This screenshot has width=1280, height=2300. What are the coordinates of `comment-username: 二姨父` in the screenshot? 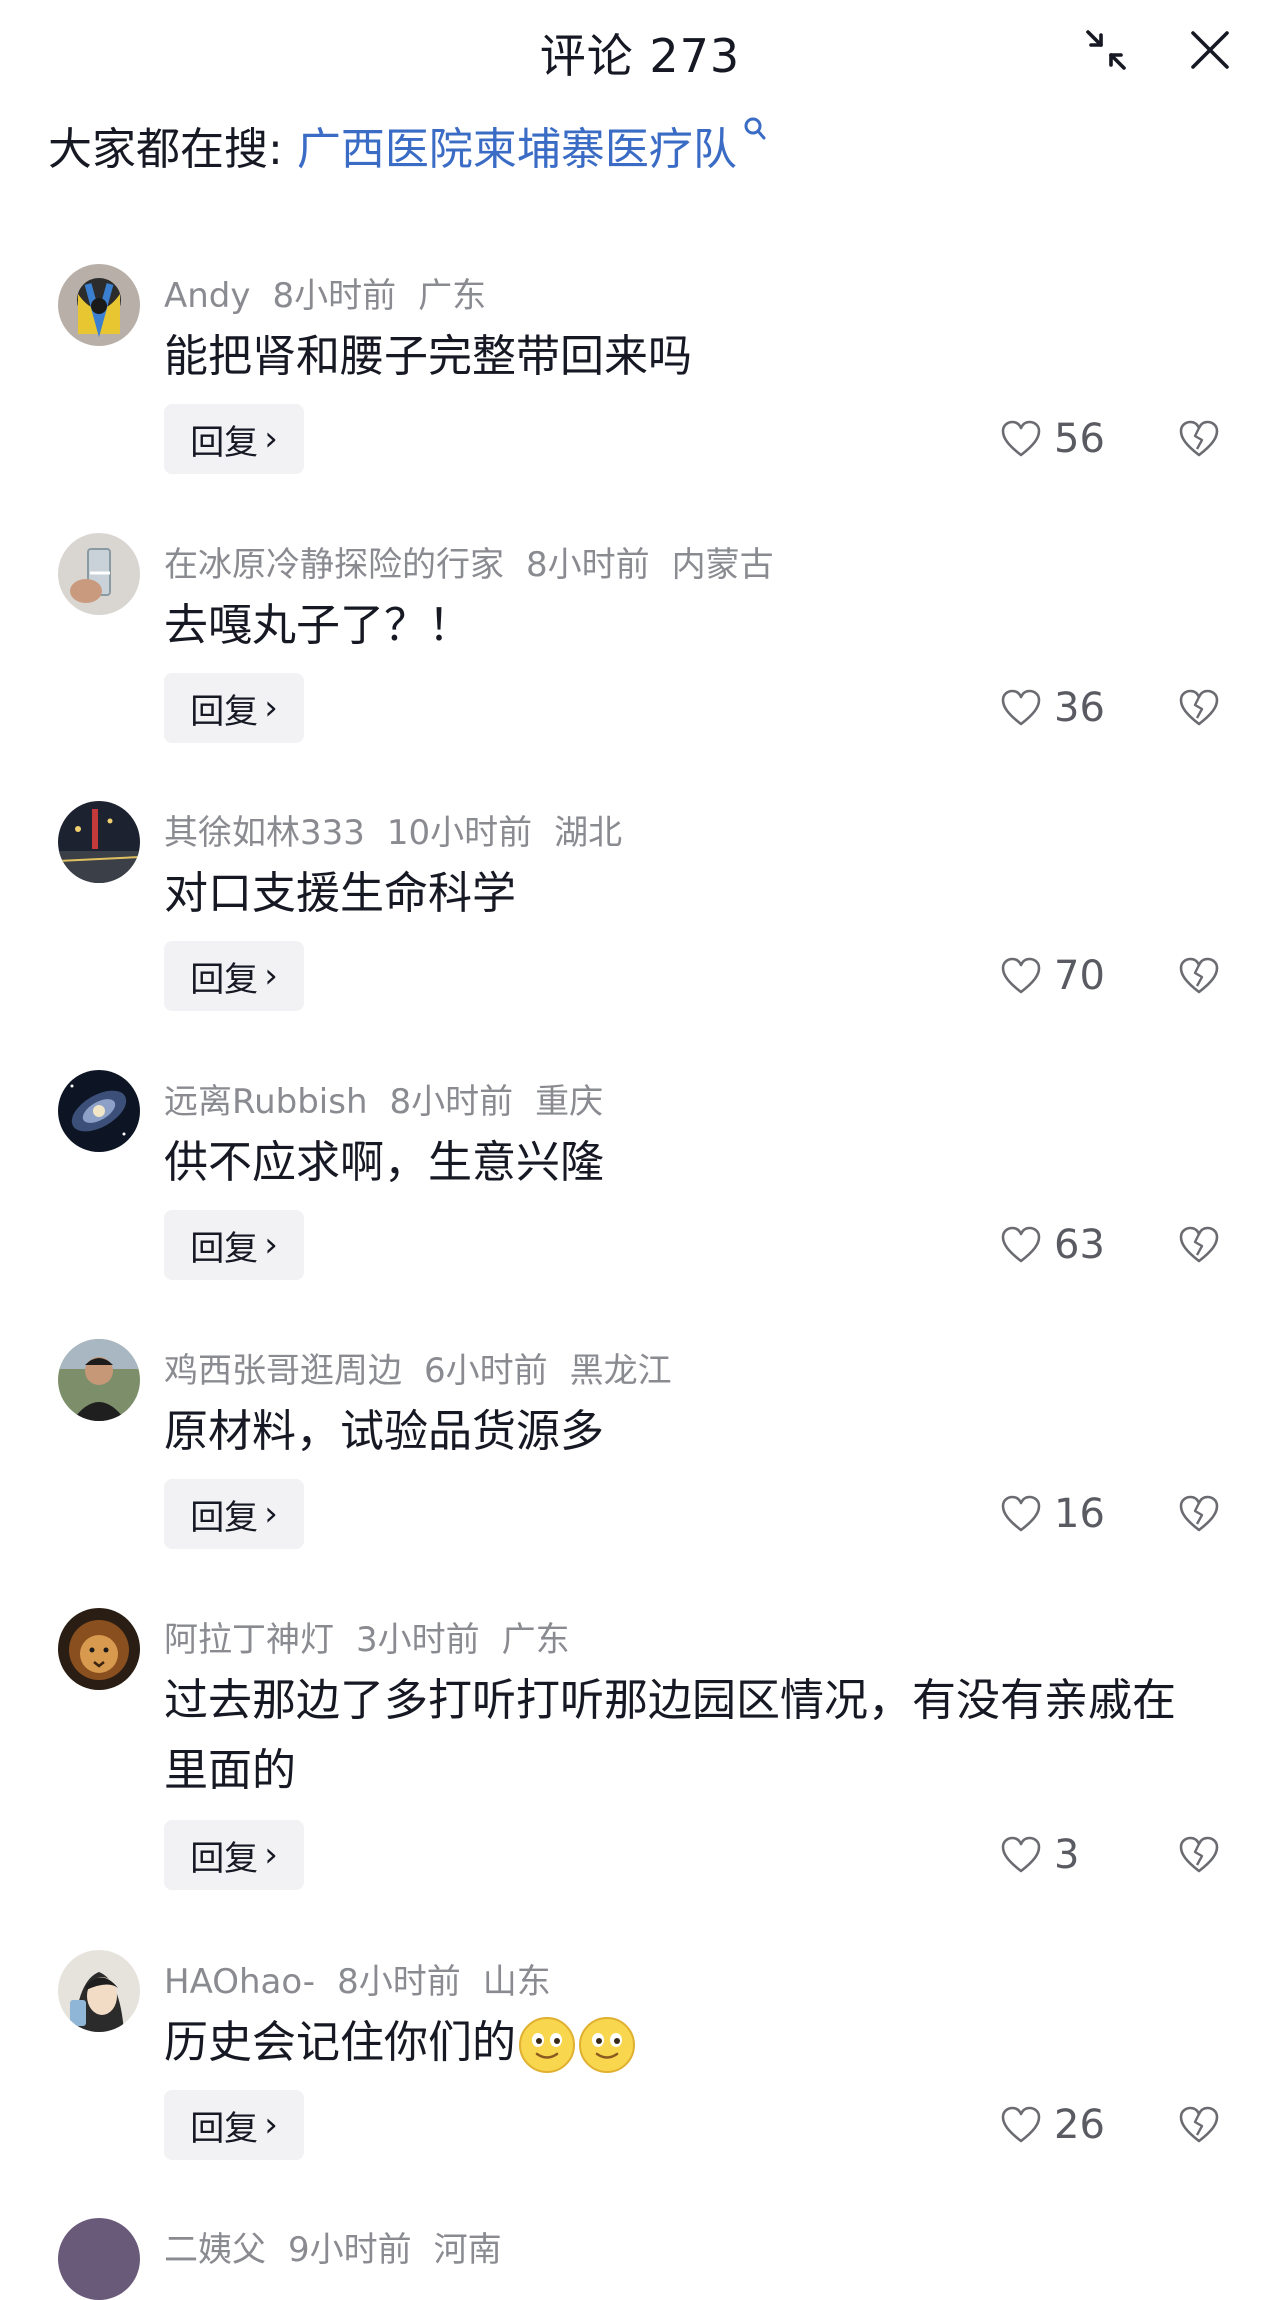 It's located at (215, 2250).